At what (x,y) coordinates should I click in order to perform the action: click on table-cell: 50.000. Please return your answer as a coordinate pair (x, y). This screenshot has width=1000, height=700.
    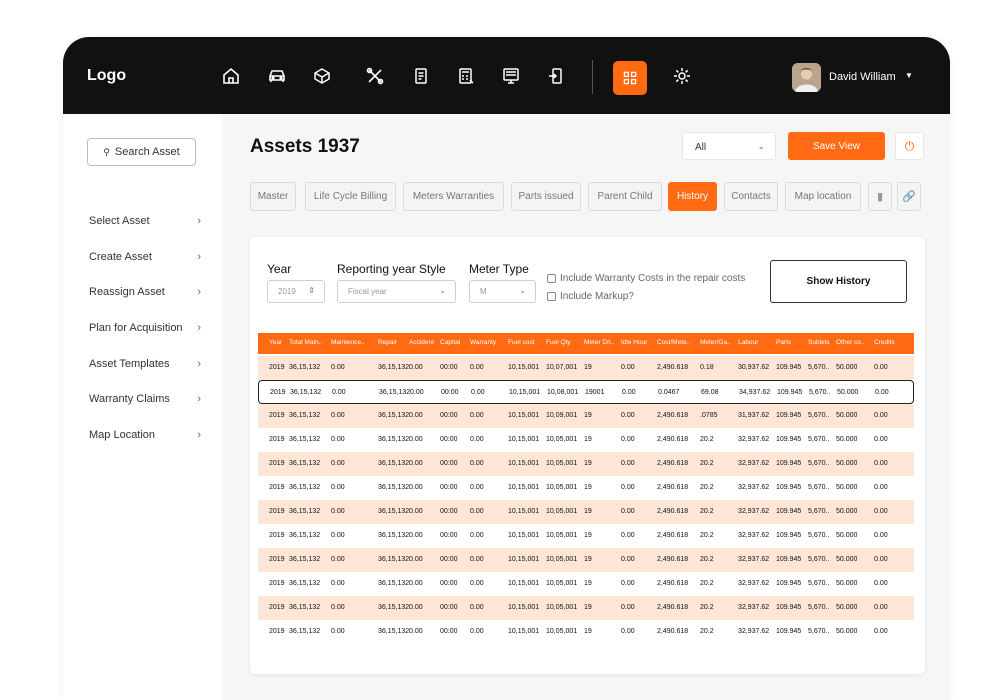
    Looking at the image, I should click on (847, 583).